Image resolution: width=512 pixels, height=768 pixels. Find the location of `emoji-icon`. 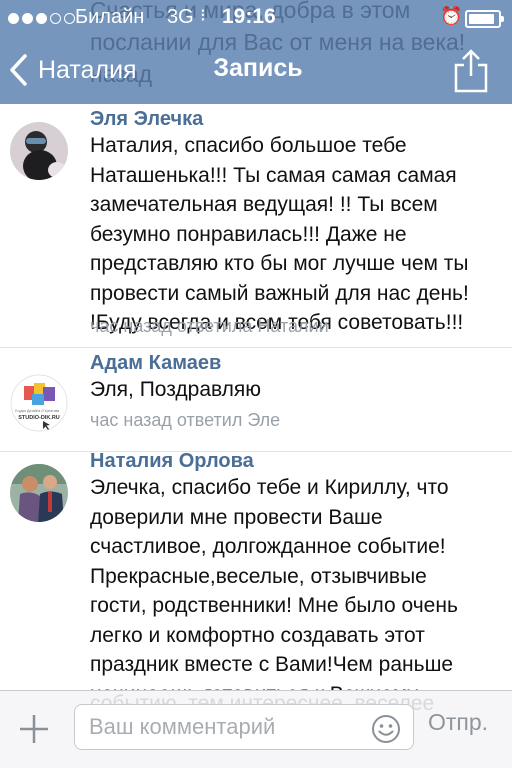

emoji-icon is located at coordinates (386, 729).